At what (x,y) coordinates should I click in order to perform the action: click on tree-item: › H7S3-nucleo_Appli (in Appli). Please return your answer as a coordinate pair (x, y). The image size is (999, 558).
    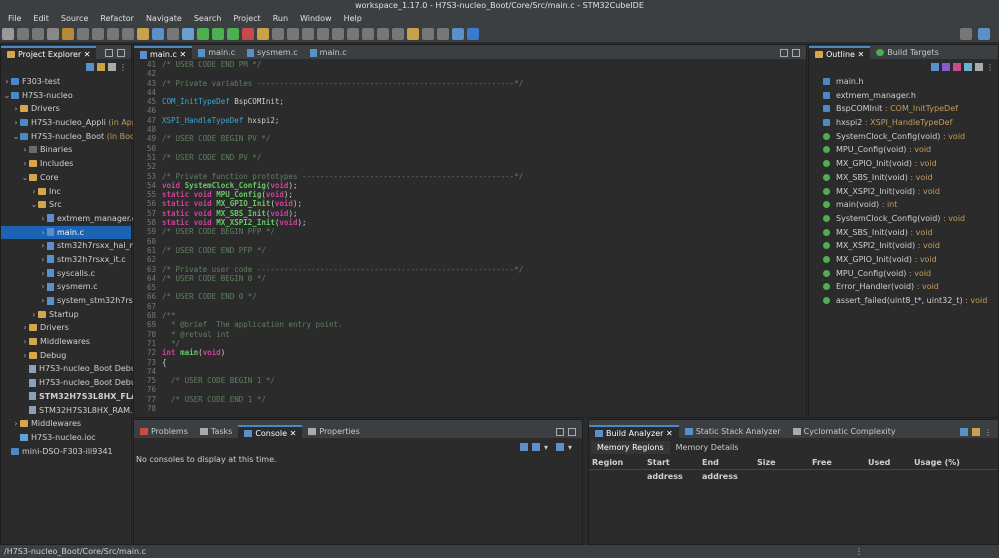
    Looking at the image, I should click on (72, 123).